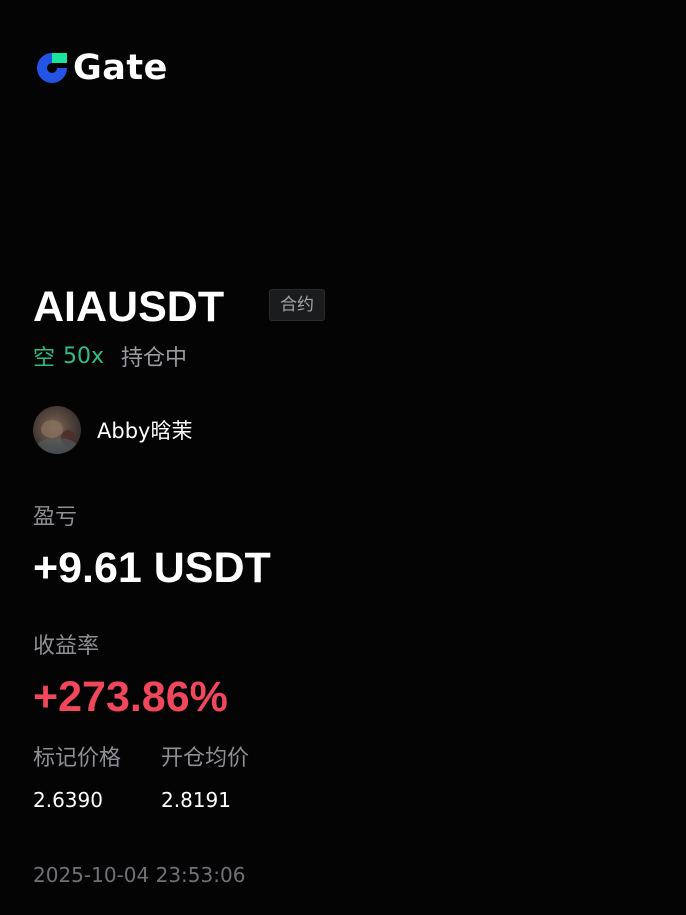 This screenshot has height=915, width=686. Describe the element at coordinates (55, 517) in the screenshot. I see `pnl-label: 盈亏` at that location.